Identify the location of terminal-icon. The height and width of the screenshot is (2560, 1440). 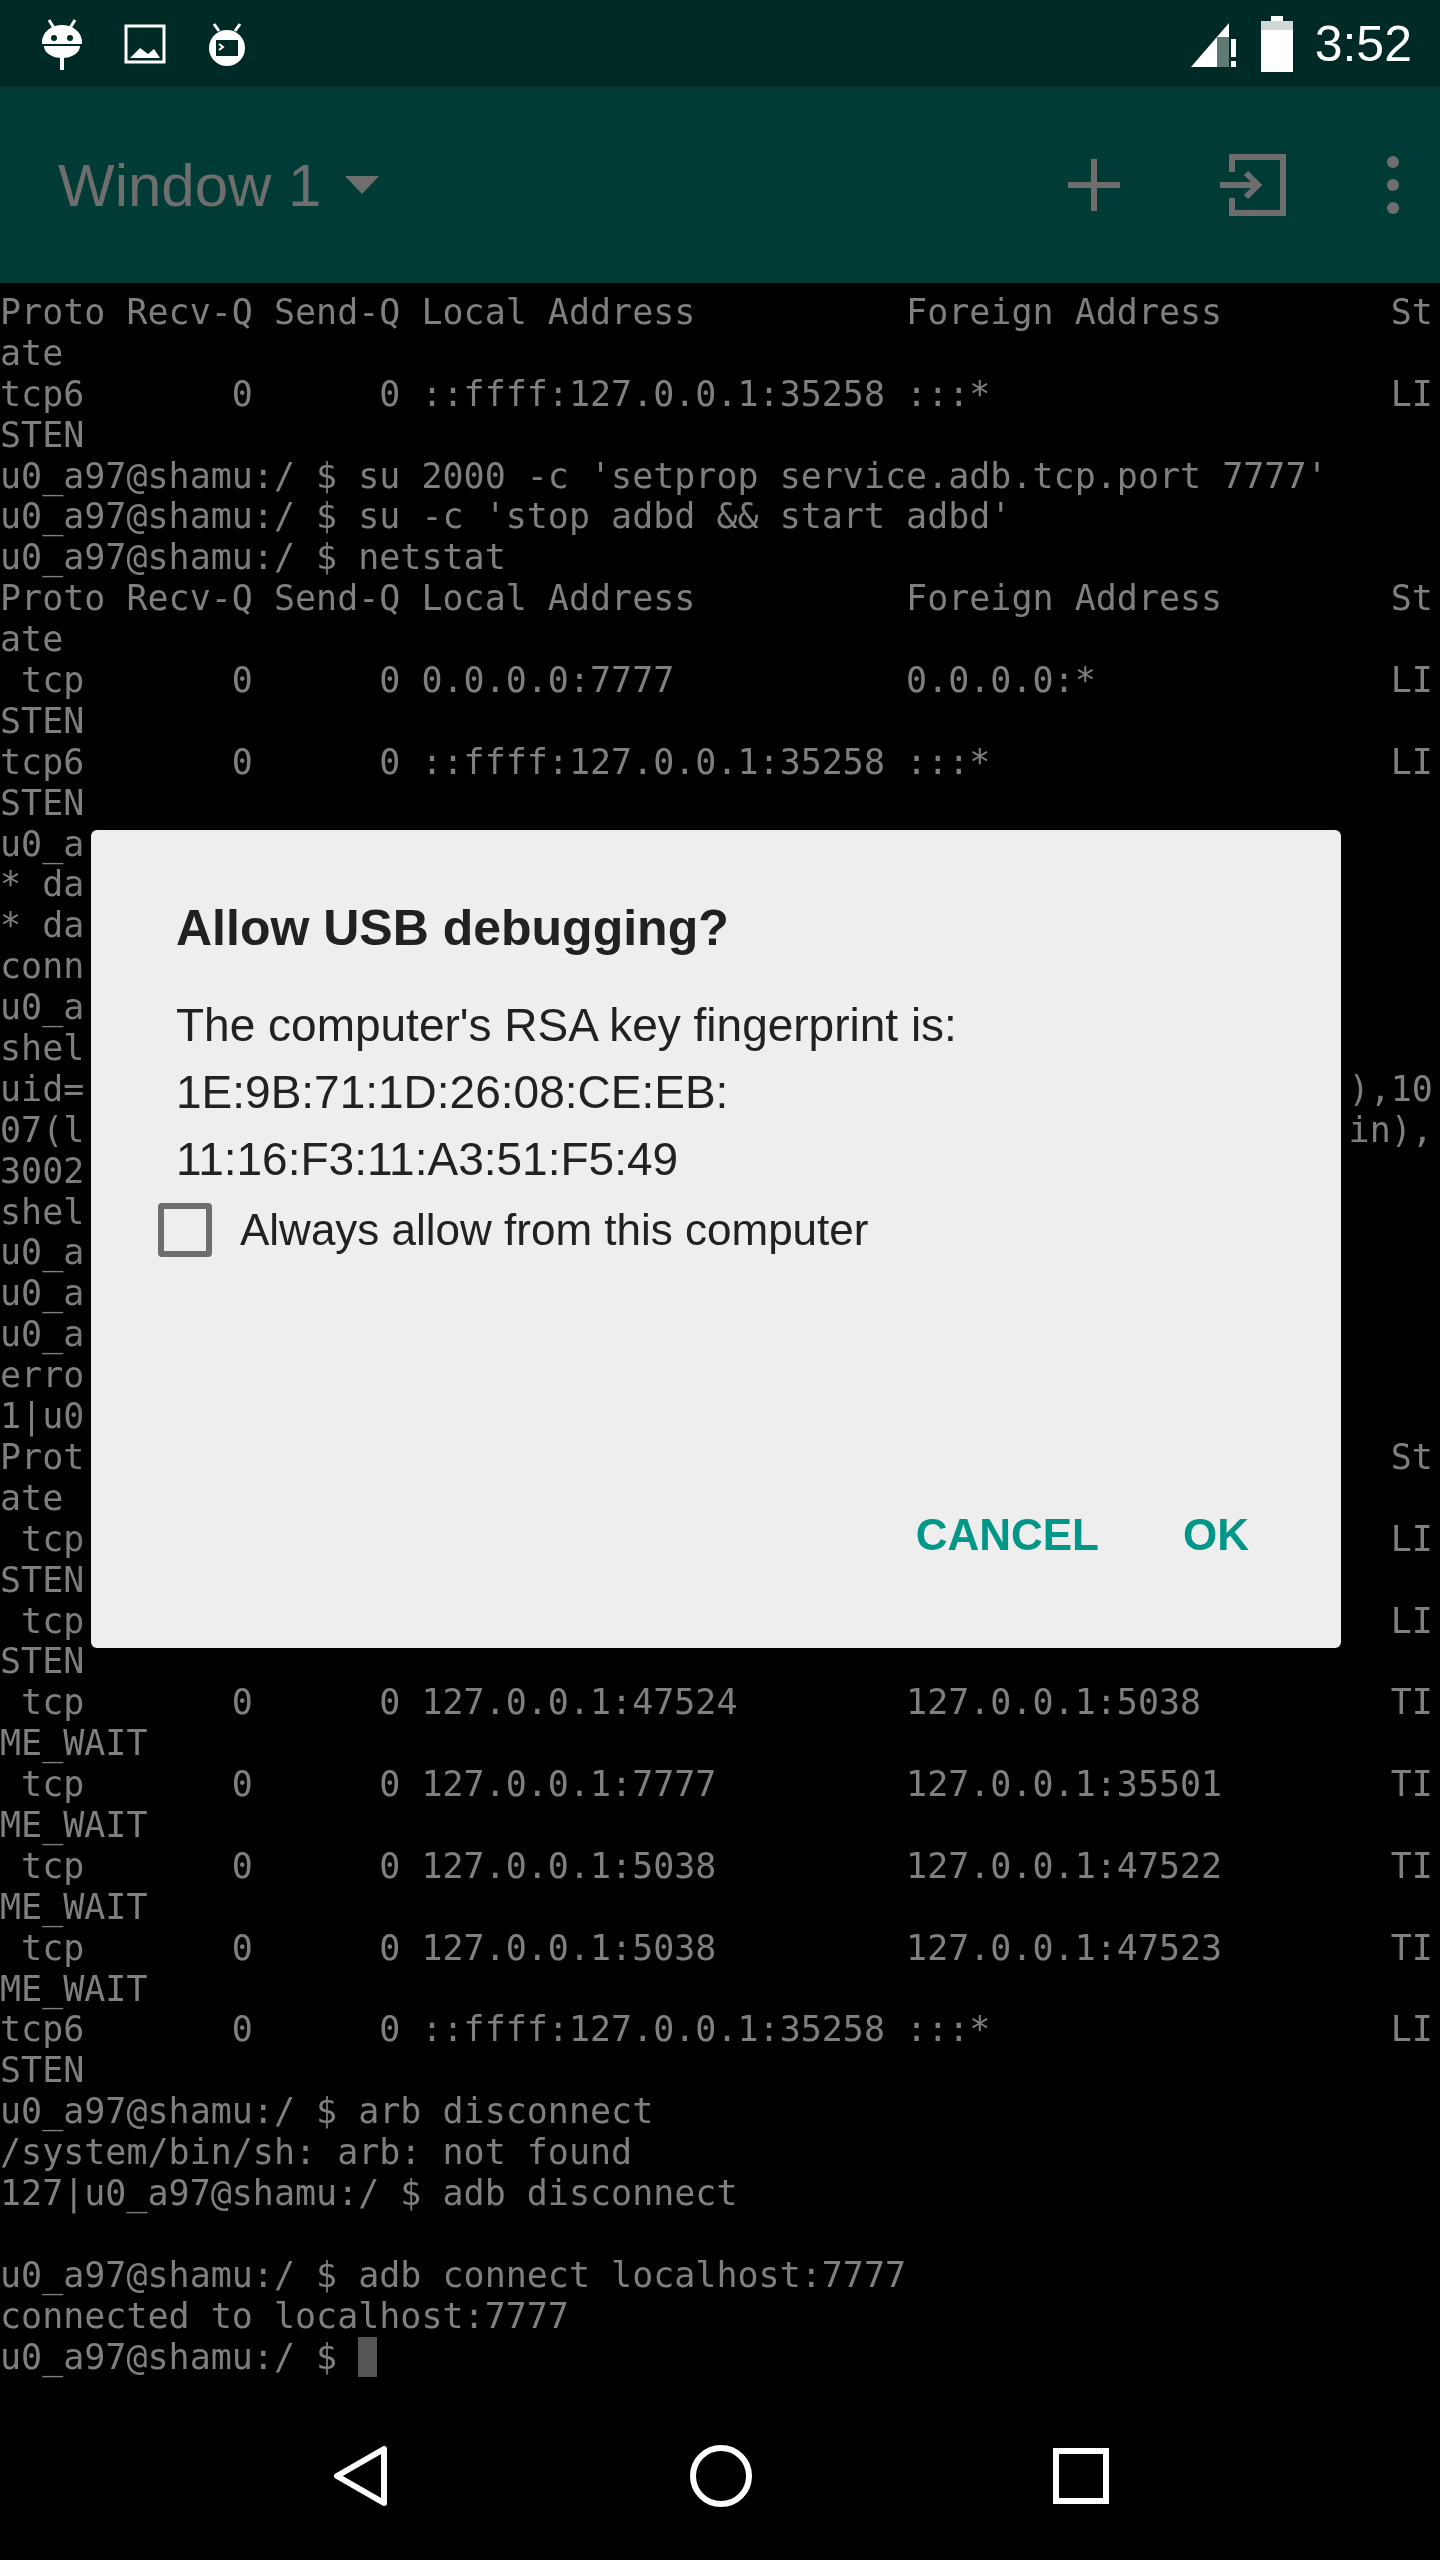
(227, 43).